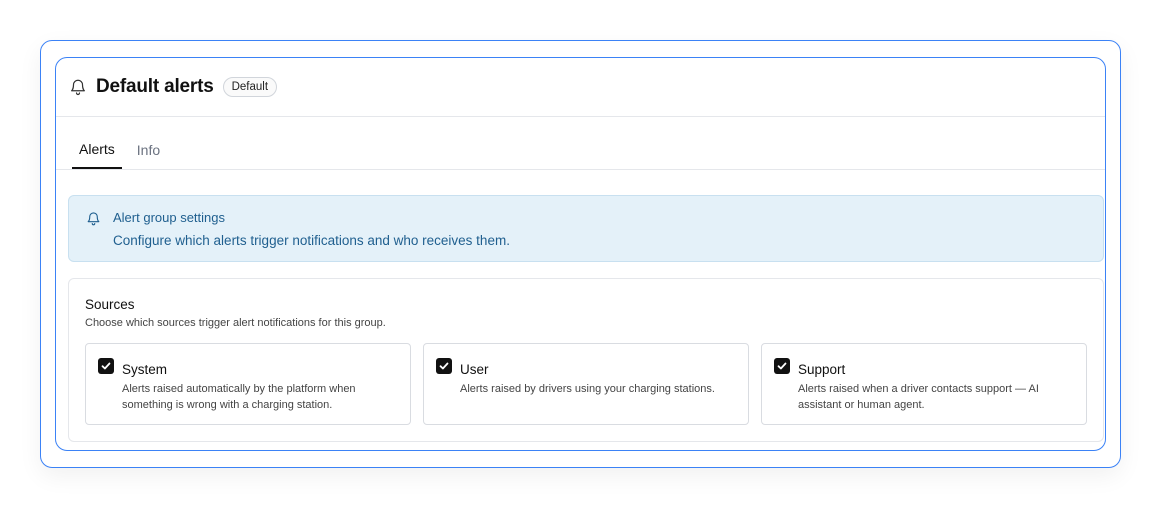  Describe the element at coordinates (110, 304) in the screenshot. I see `sources-title: Sources` at that location.